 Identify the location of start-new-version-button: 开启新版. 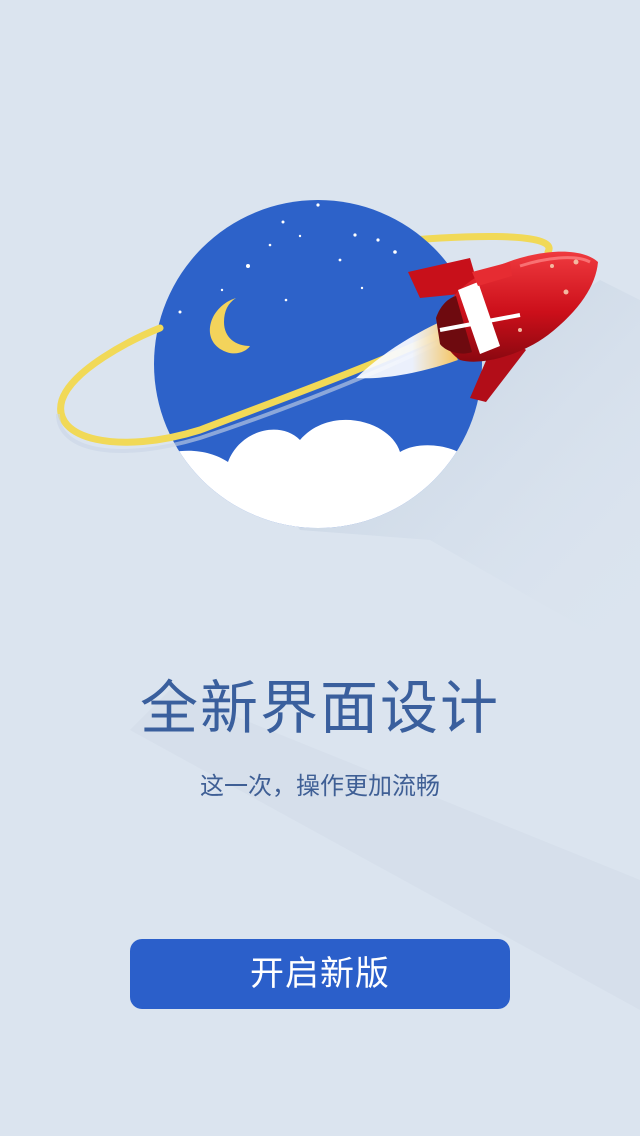
(320, 974).